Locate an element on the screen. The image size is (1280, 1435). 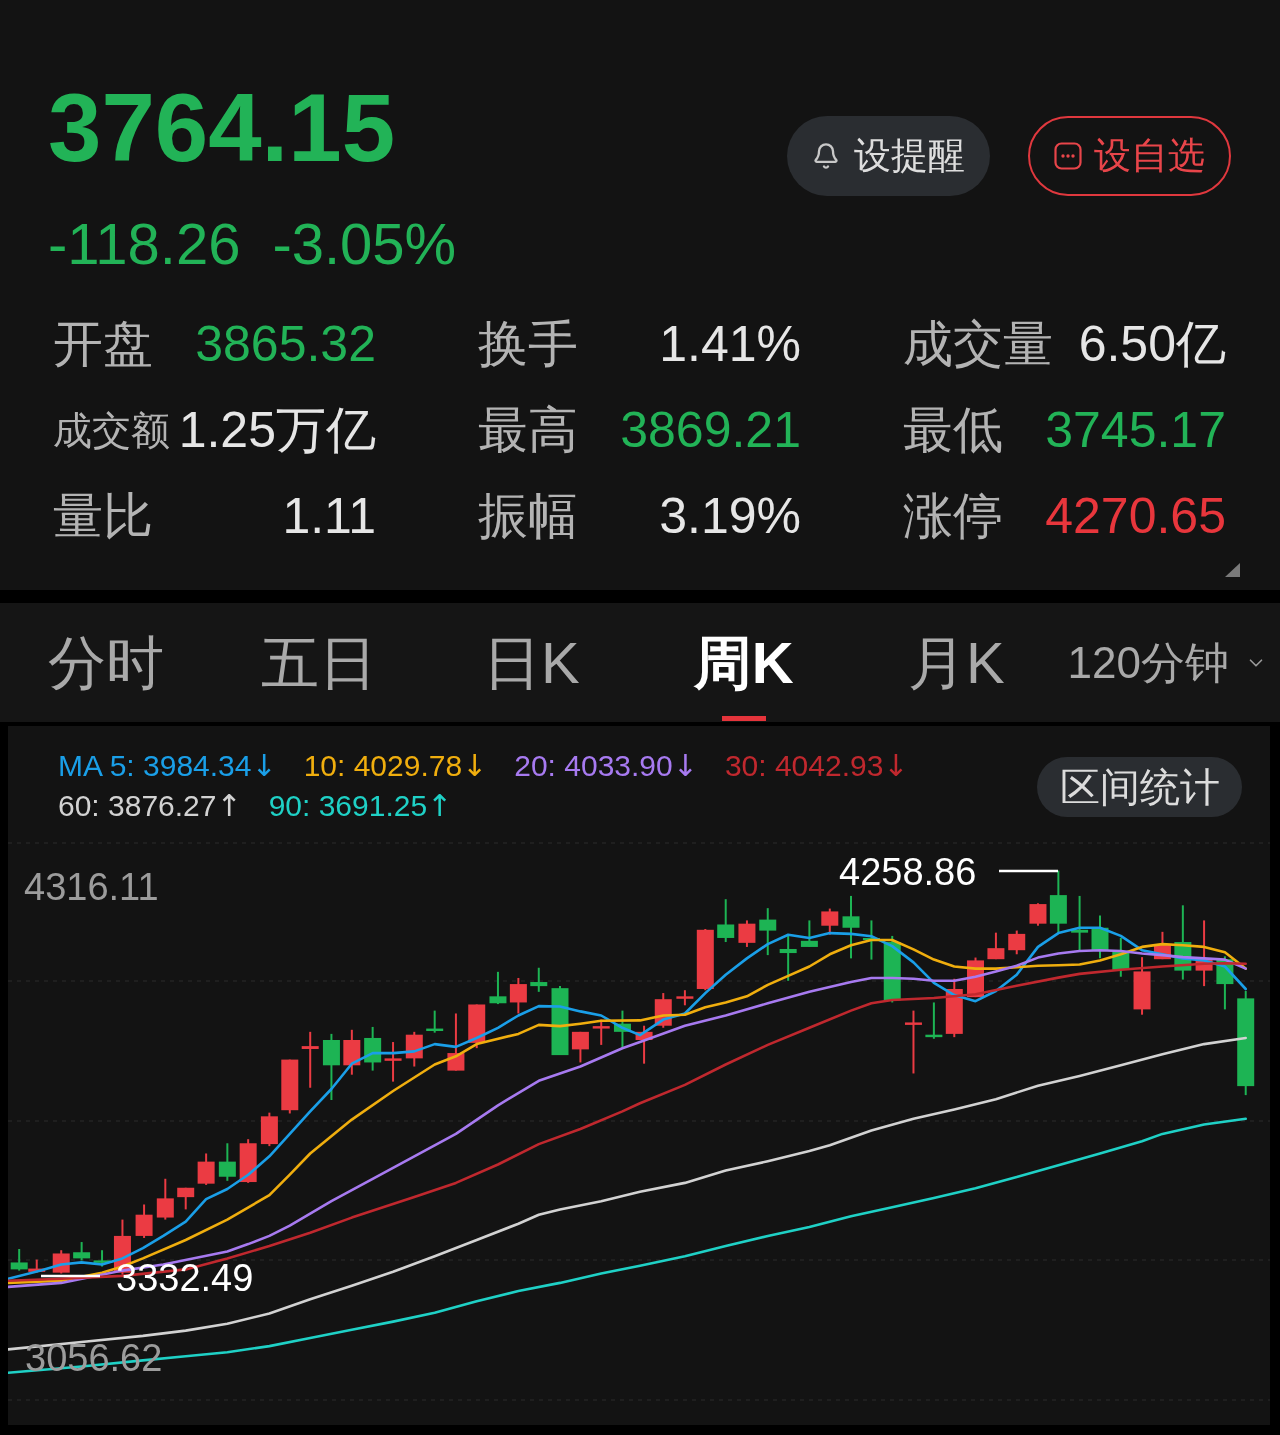
stat-value: 3869.21 is located at coordinates (710, 430).